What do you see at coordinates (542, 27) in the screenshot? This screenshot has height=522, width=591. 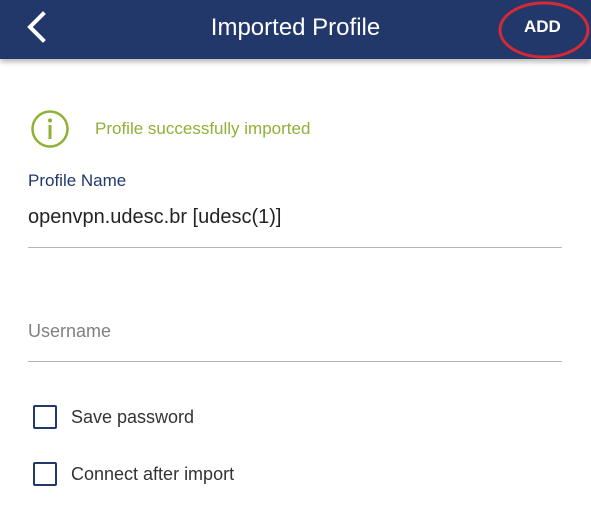 I see `add-button: ADD` at bounding box center [542, 27].